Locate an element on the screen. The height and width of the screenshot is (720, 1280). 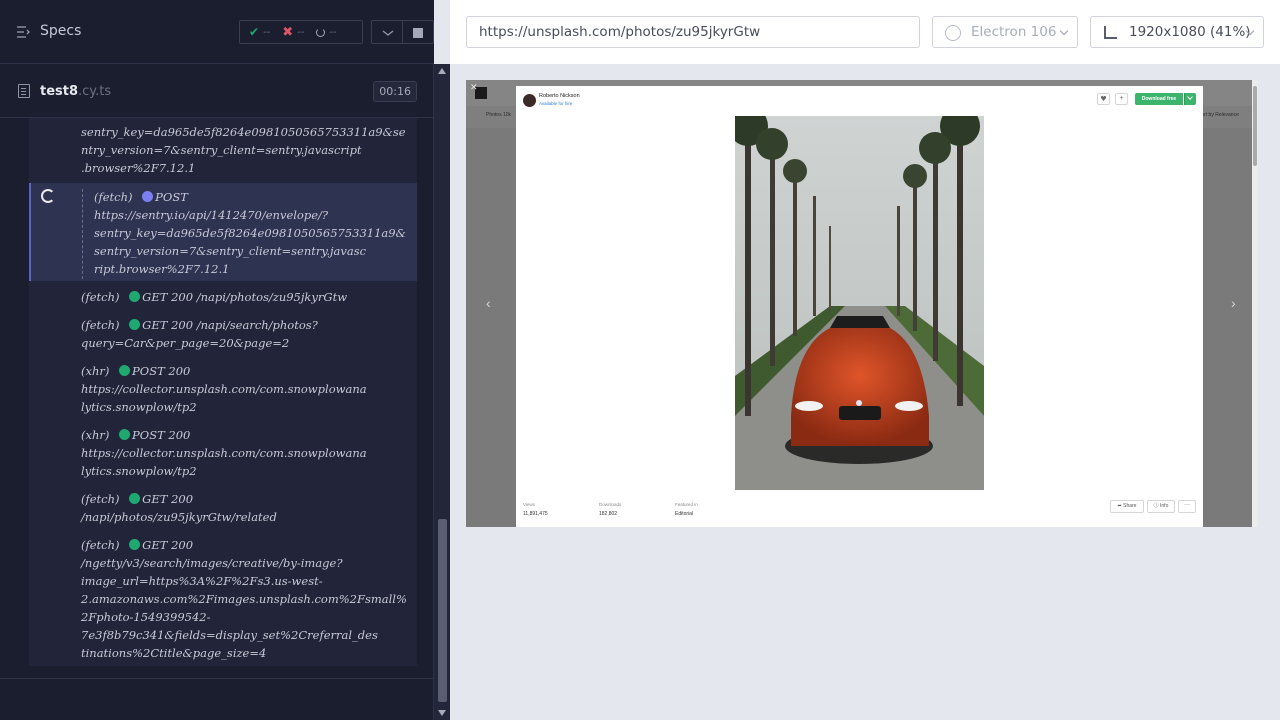
spec-file-name: test8.cy.ts is located at coordinates (75, 91).